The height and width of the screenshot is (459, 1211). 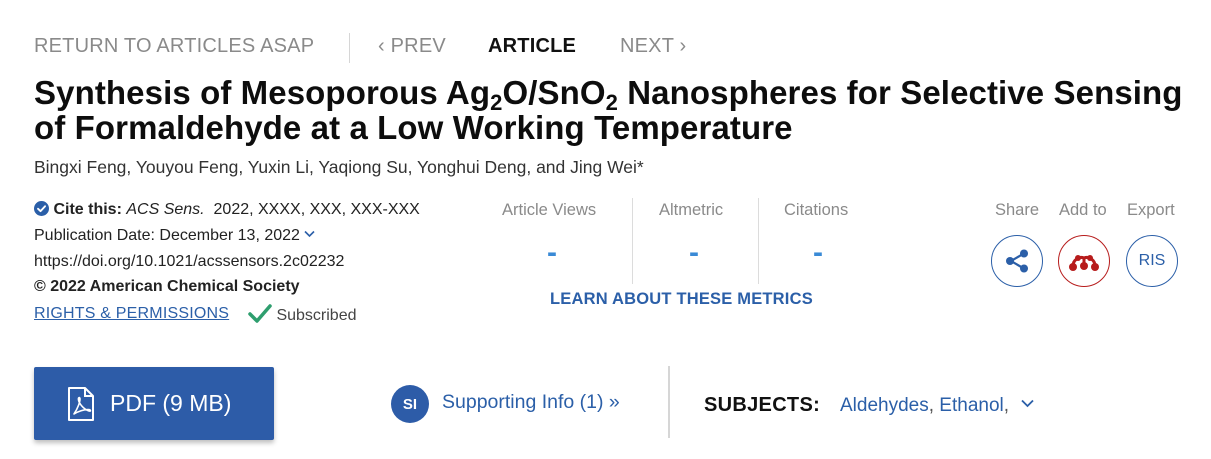 I want to click on prev-link: ‹ PREV, so click(x=412, y=46).